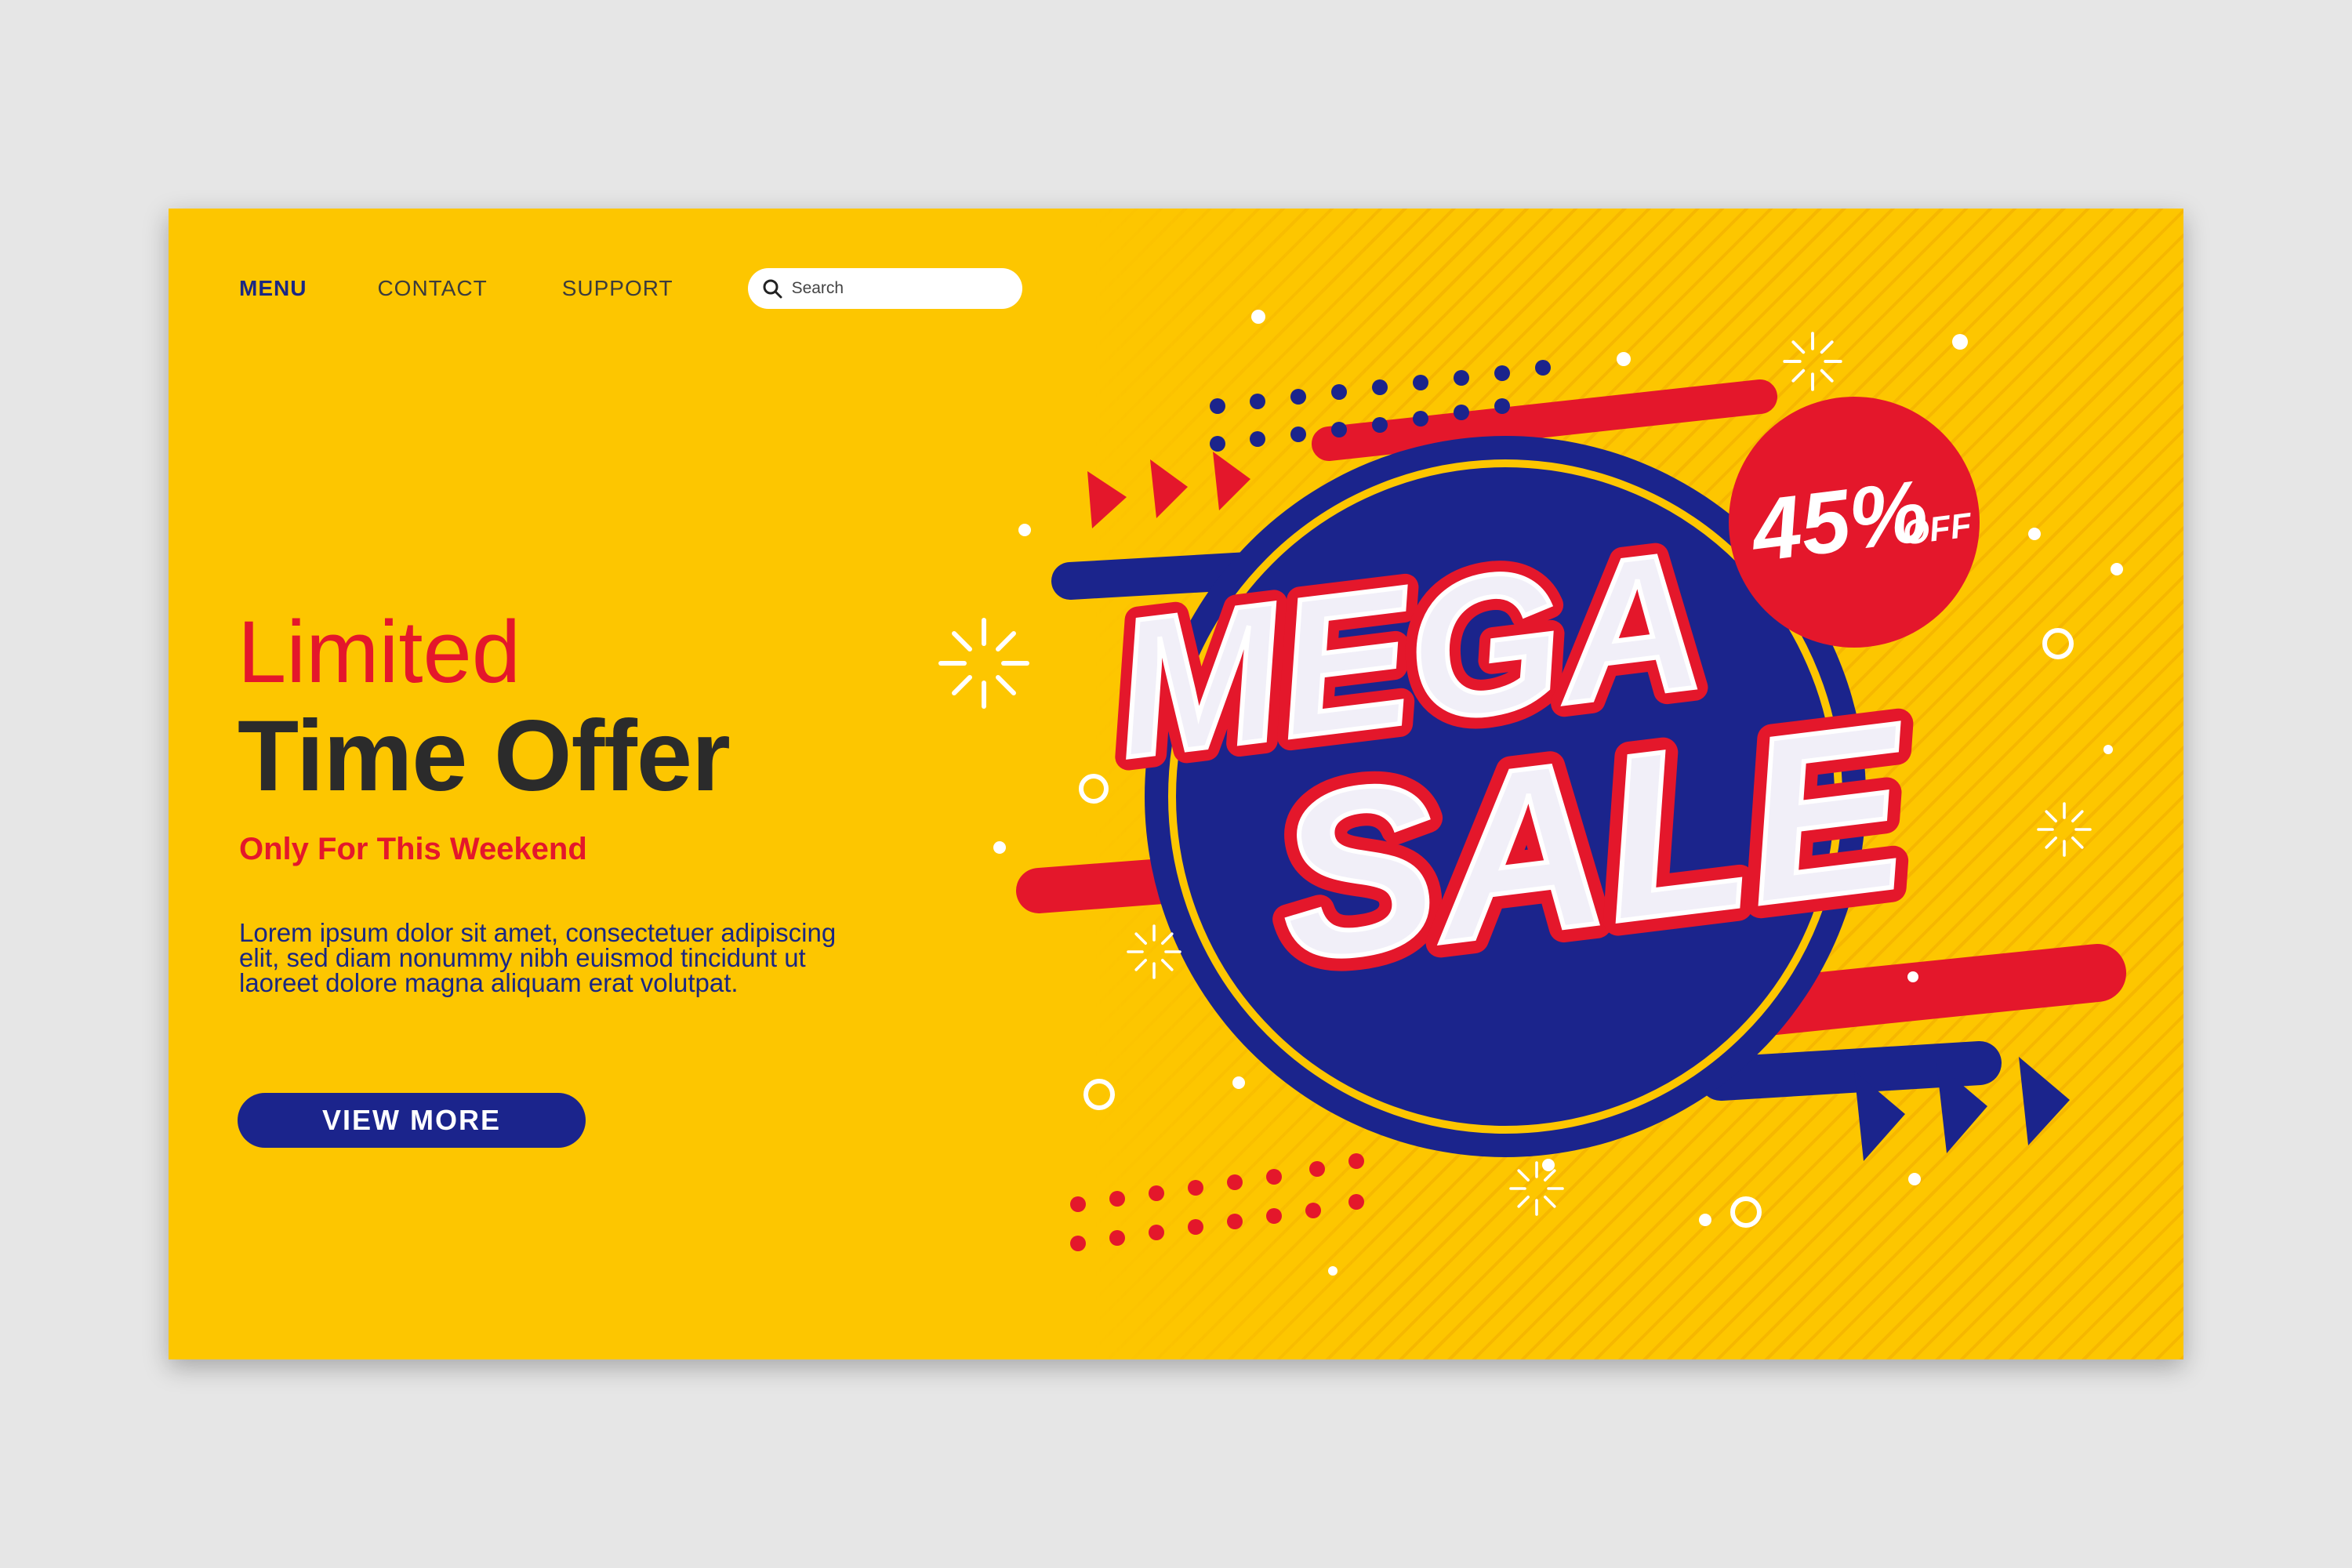  Describe the element at coordinates (1168, 490) in the screenshot. I see `red-arrow-icon` at that location.